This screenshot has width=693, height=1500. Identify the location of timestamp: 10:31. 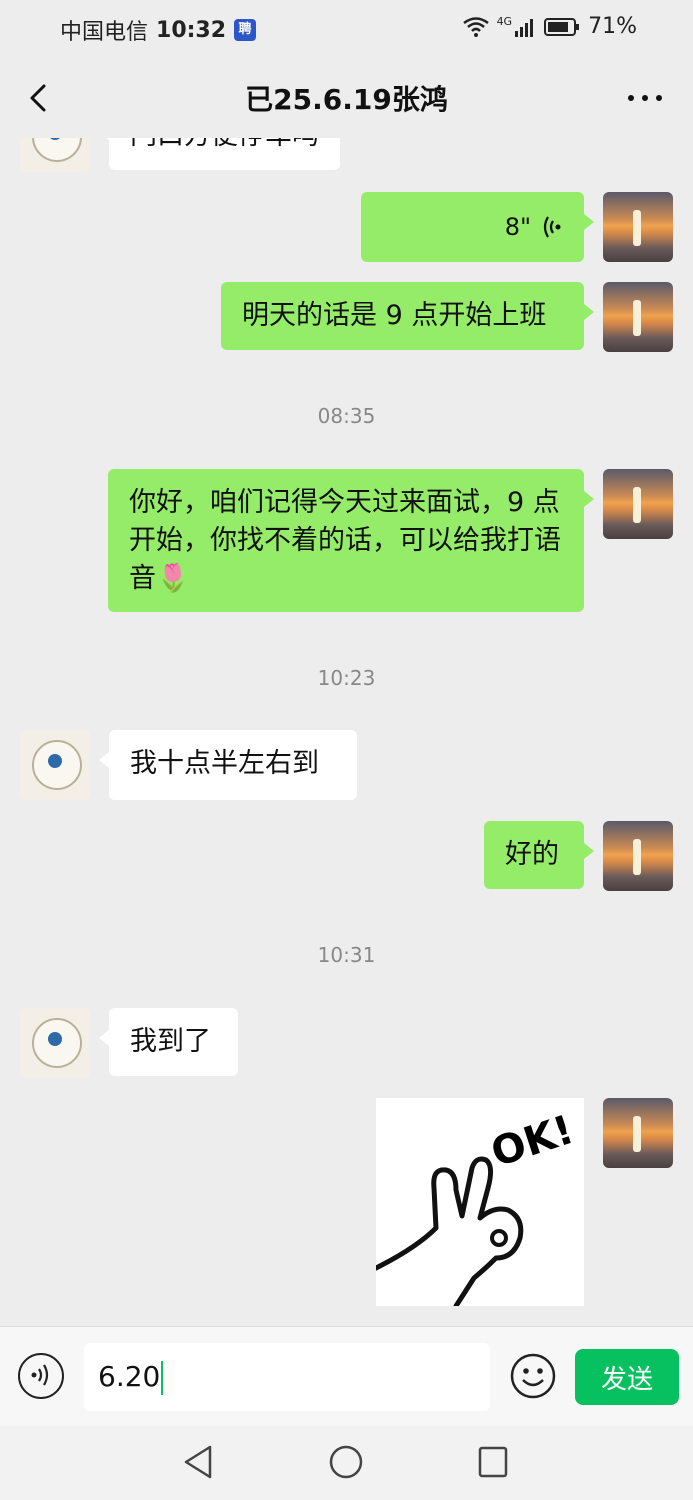
(346, 955).